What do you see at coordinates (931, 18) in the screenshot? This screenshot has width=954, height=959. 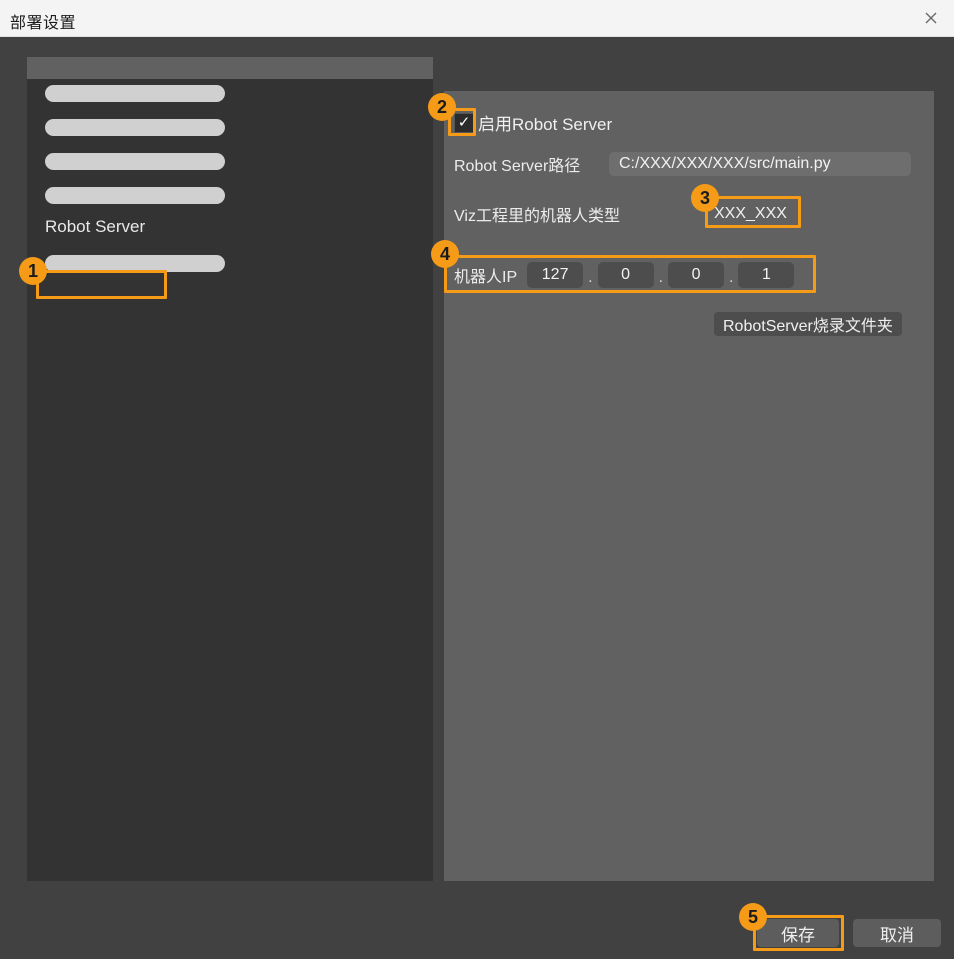 I see `close-icon` at bounding box center [931, 18].